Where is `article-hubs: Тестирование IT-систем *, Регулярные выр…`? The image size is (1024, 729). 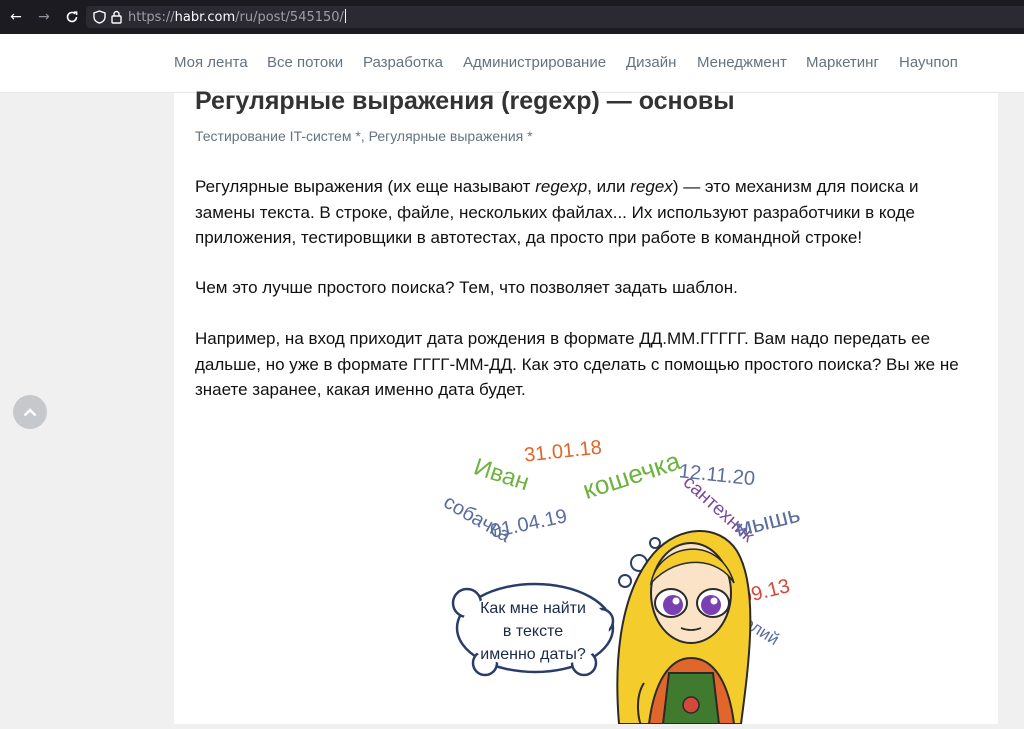
article-hubs: Тестирование IT-систем *, Регулярные выр… is located at coordinates (364, 136).